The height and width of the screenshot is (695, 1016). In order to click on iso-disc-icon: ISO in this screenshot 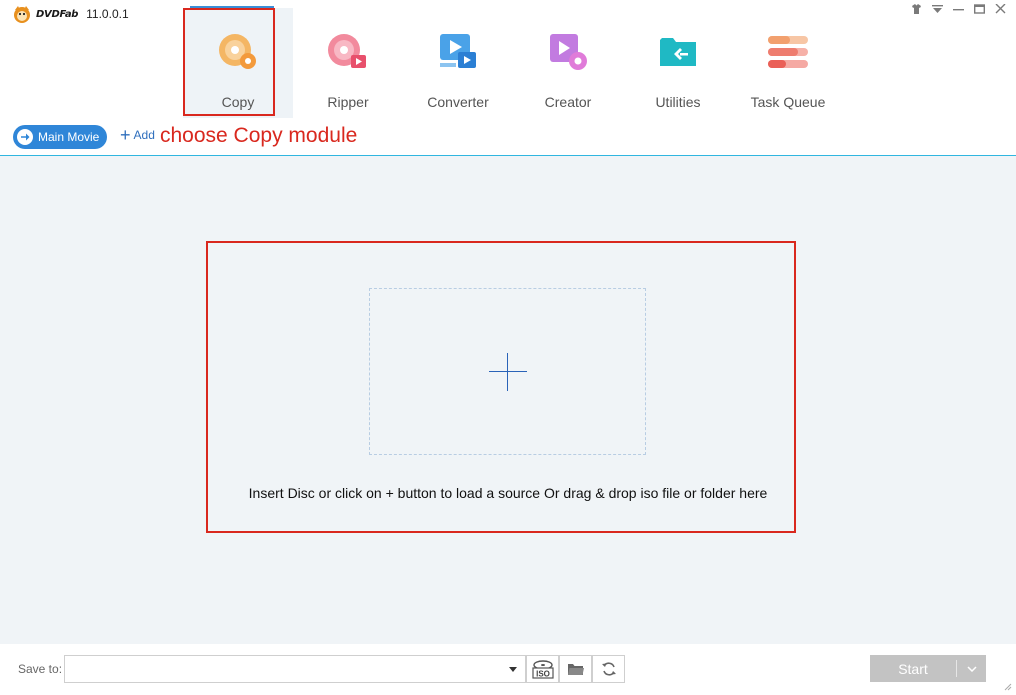, I will do `click(542, 669)`.